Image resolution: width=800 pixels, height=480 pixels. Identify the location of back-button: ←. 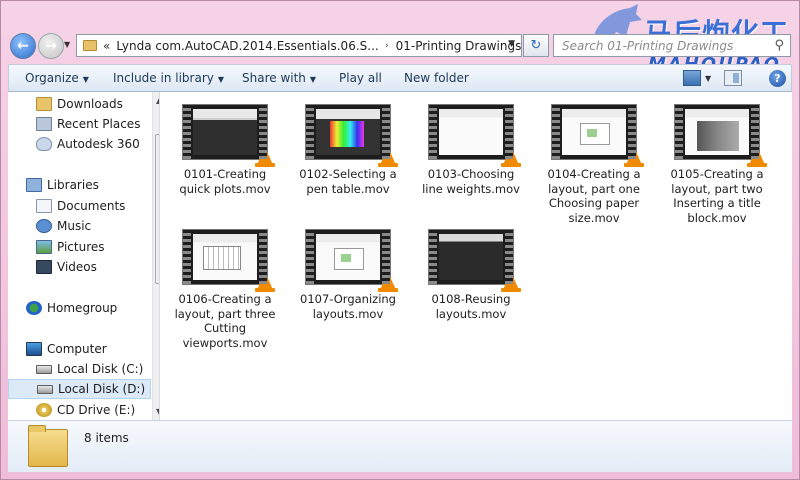
(23, 46).